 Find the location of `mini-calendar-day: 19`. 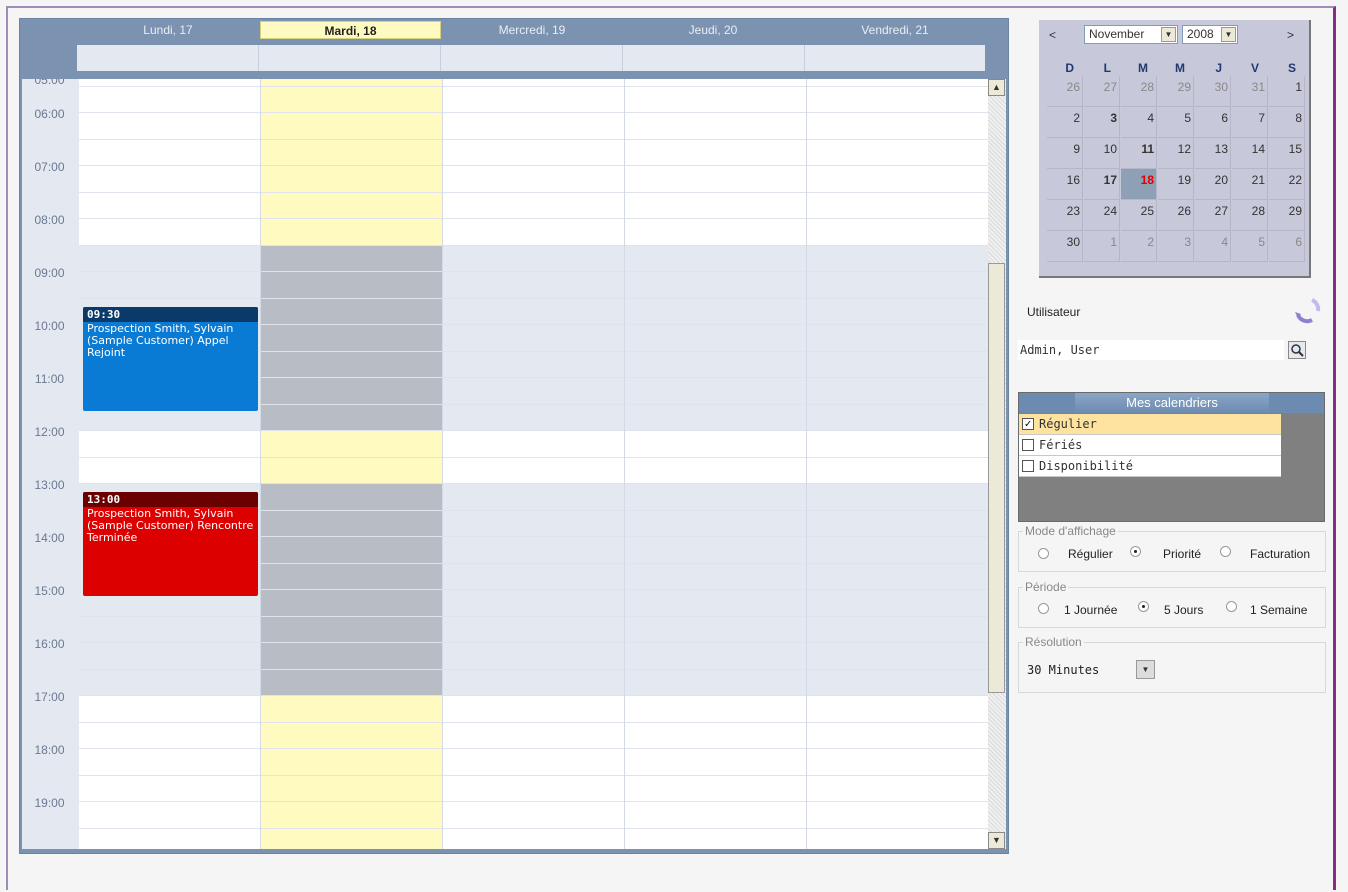

mini-calendar-day: 19 is located at coordinates (1176, 184).